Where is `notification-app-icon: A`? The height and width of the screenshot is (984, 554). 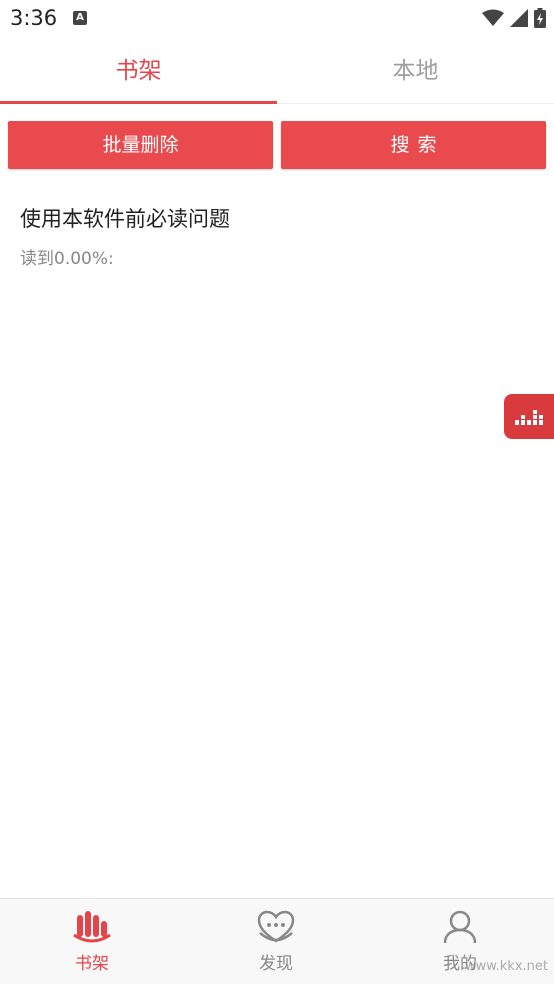
notification-app-icon: A is located at coordinates (80, 18).